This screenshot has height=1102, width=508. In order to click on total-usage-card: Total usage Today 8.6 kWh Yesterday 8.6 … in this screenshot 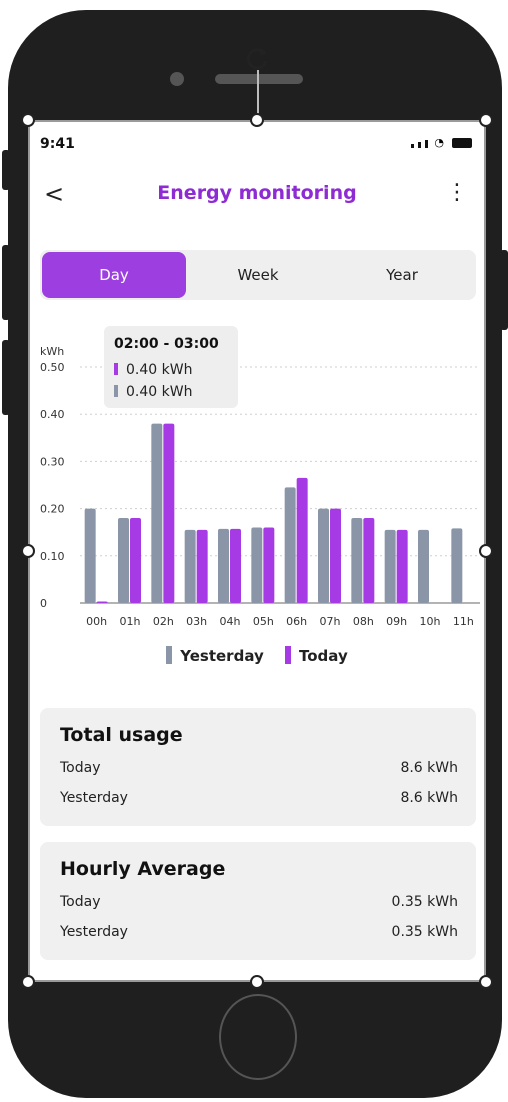, I will do `click(258, 767)`.